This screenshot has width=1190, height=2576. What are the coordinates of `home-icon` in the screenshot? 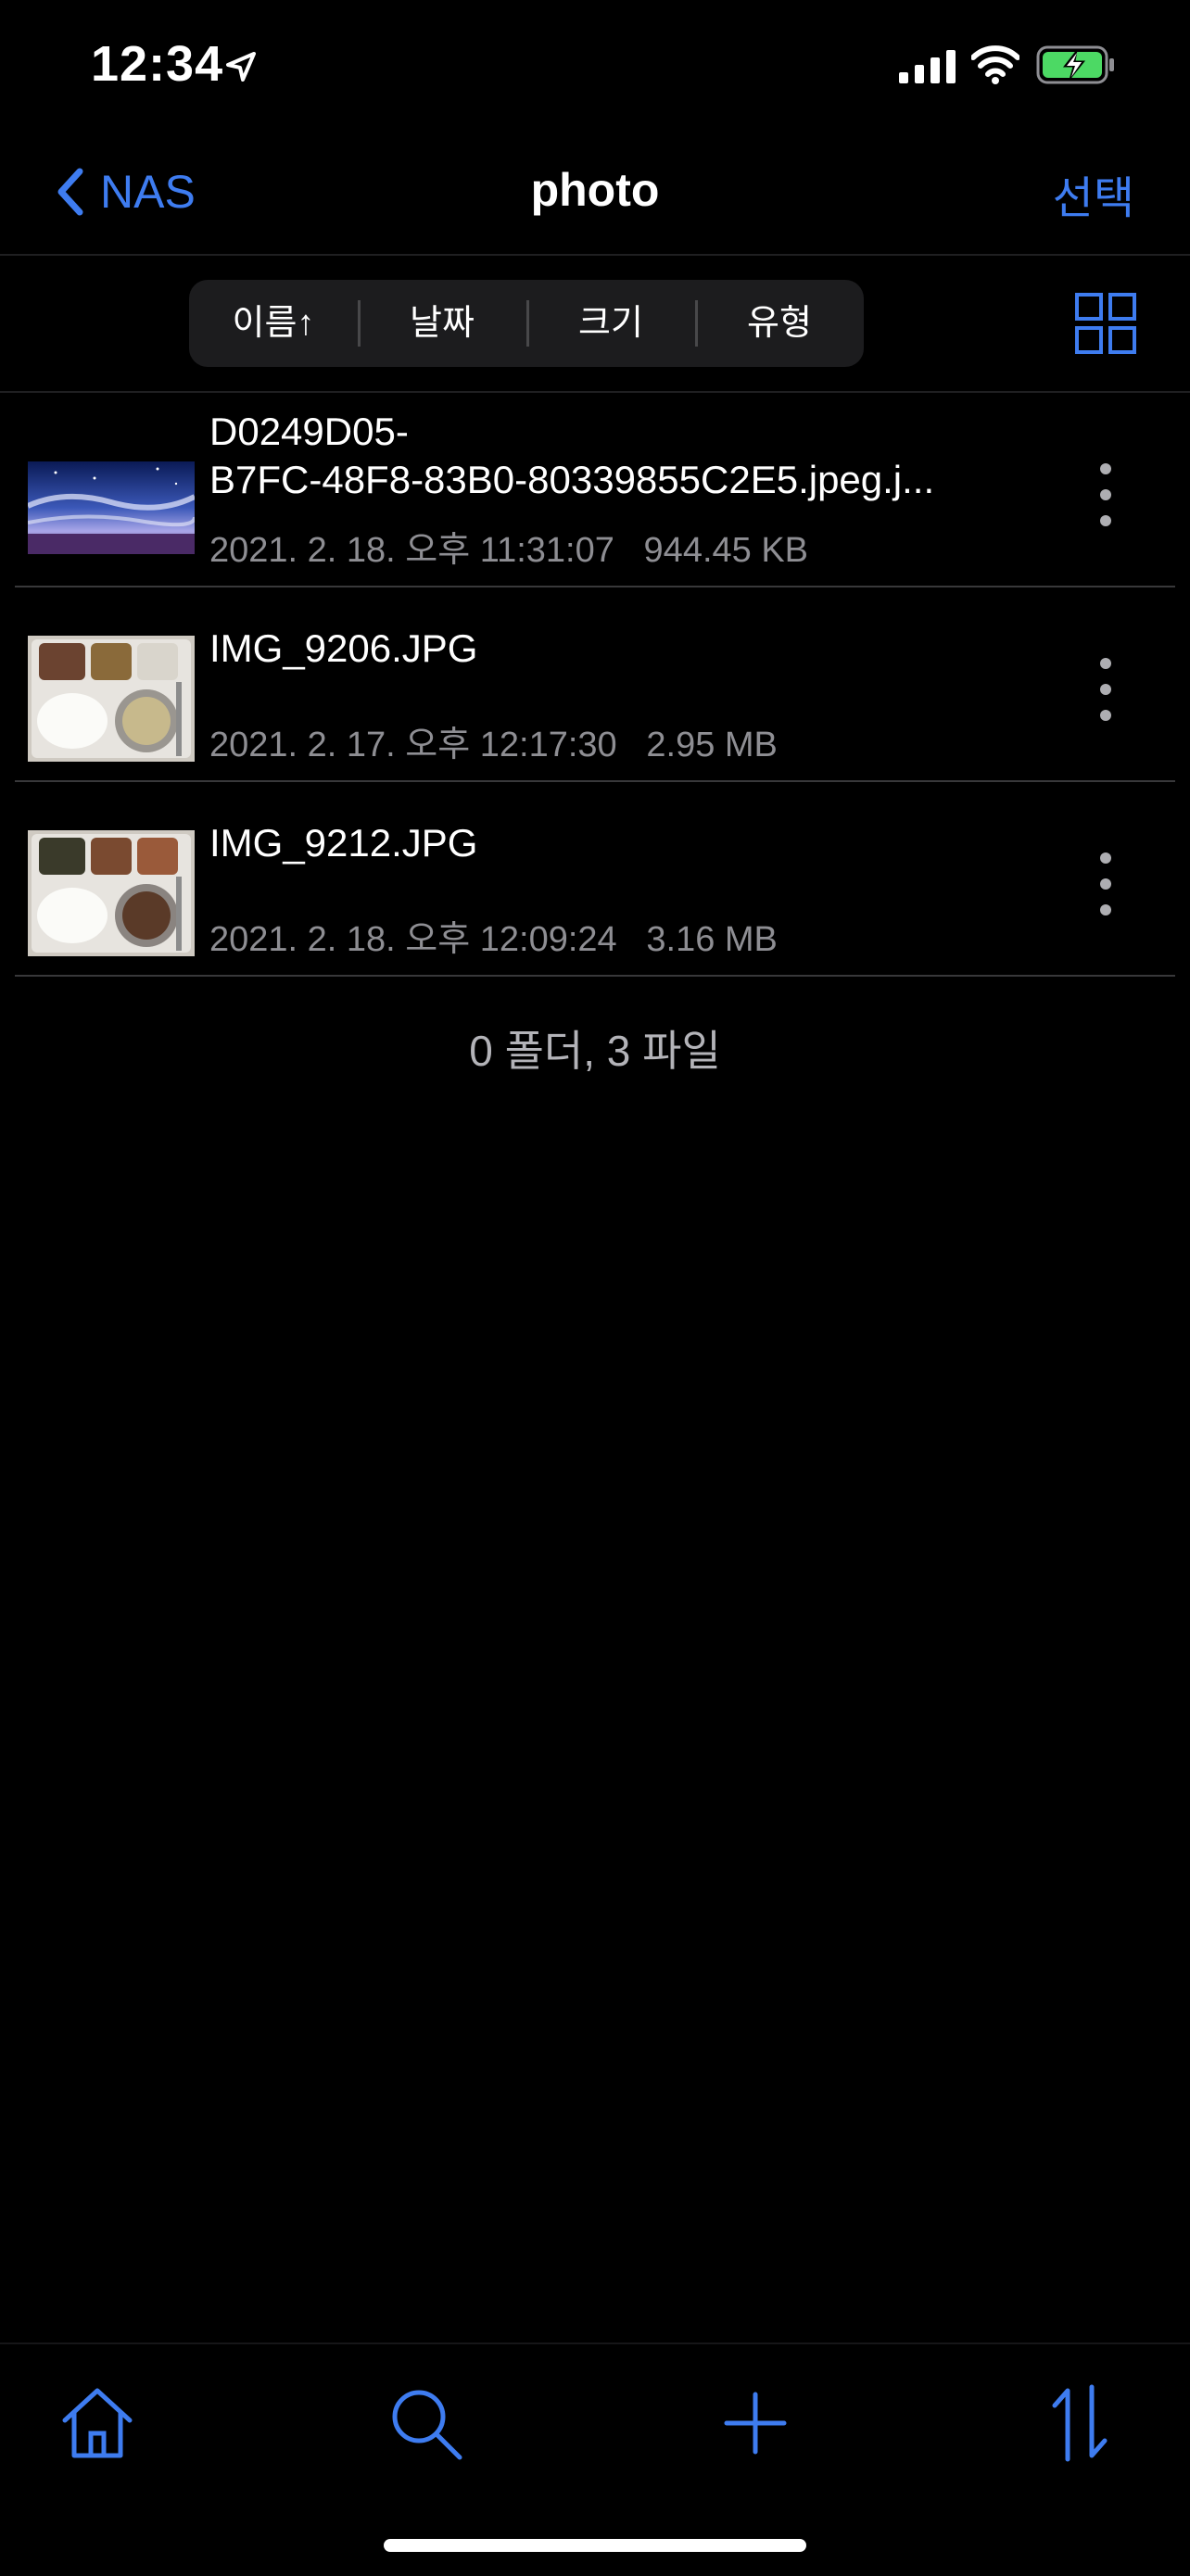 It's located at (97, 2423).